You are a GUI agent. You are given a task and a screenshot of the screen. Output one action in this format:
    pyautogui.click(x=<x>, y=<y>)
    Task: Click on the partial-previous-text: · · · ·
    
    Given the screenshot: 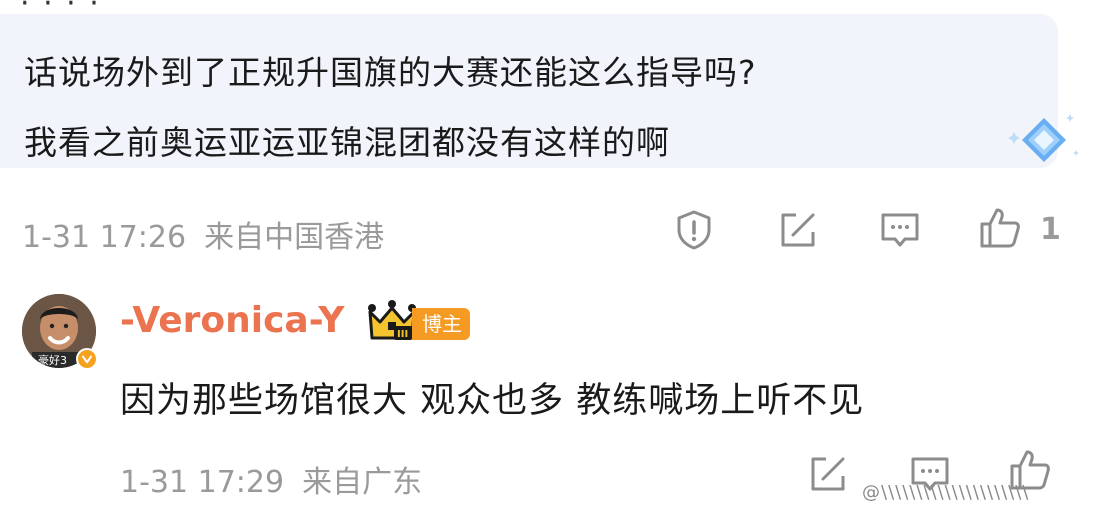 What is the action you would take?
    pyautogui.click(x=140, y=3)
    